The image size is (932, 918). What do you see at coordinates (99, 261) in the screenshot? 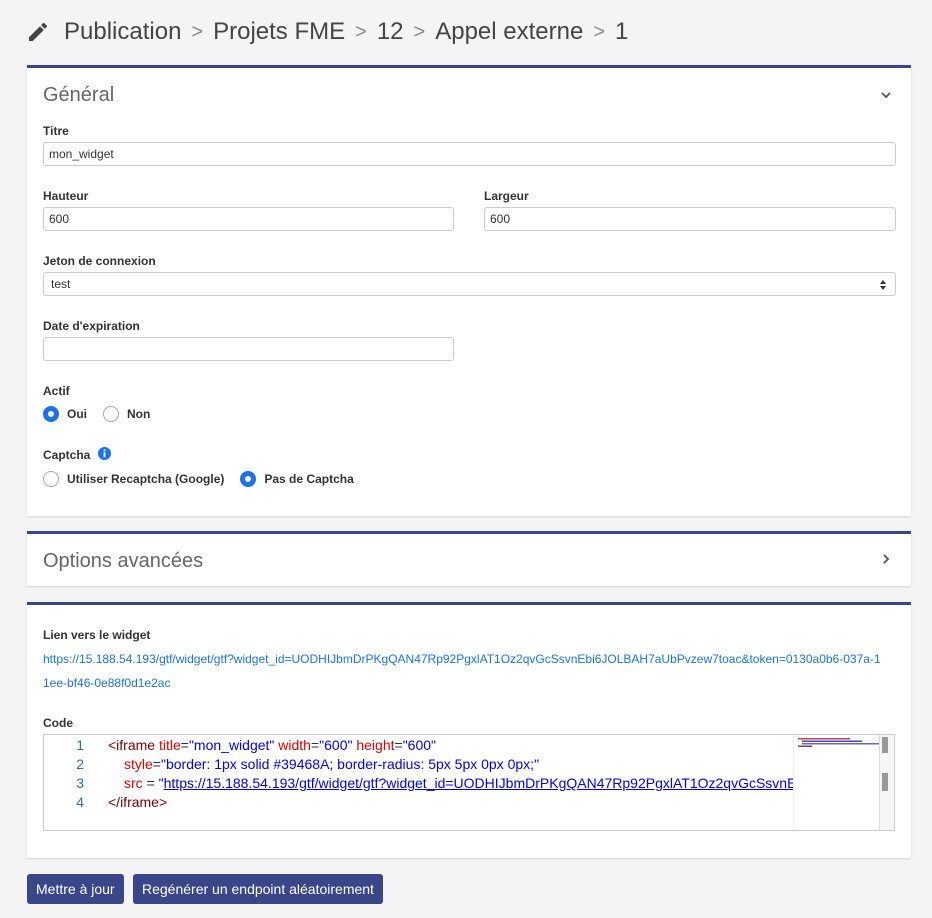
I see `jeton-label: Jeton de connexion` at bounding box center [99, 261].